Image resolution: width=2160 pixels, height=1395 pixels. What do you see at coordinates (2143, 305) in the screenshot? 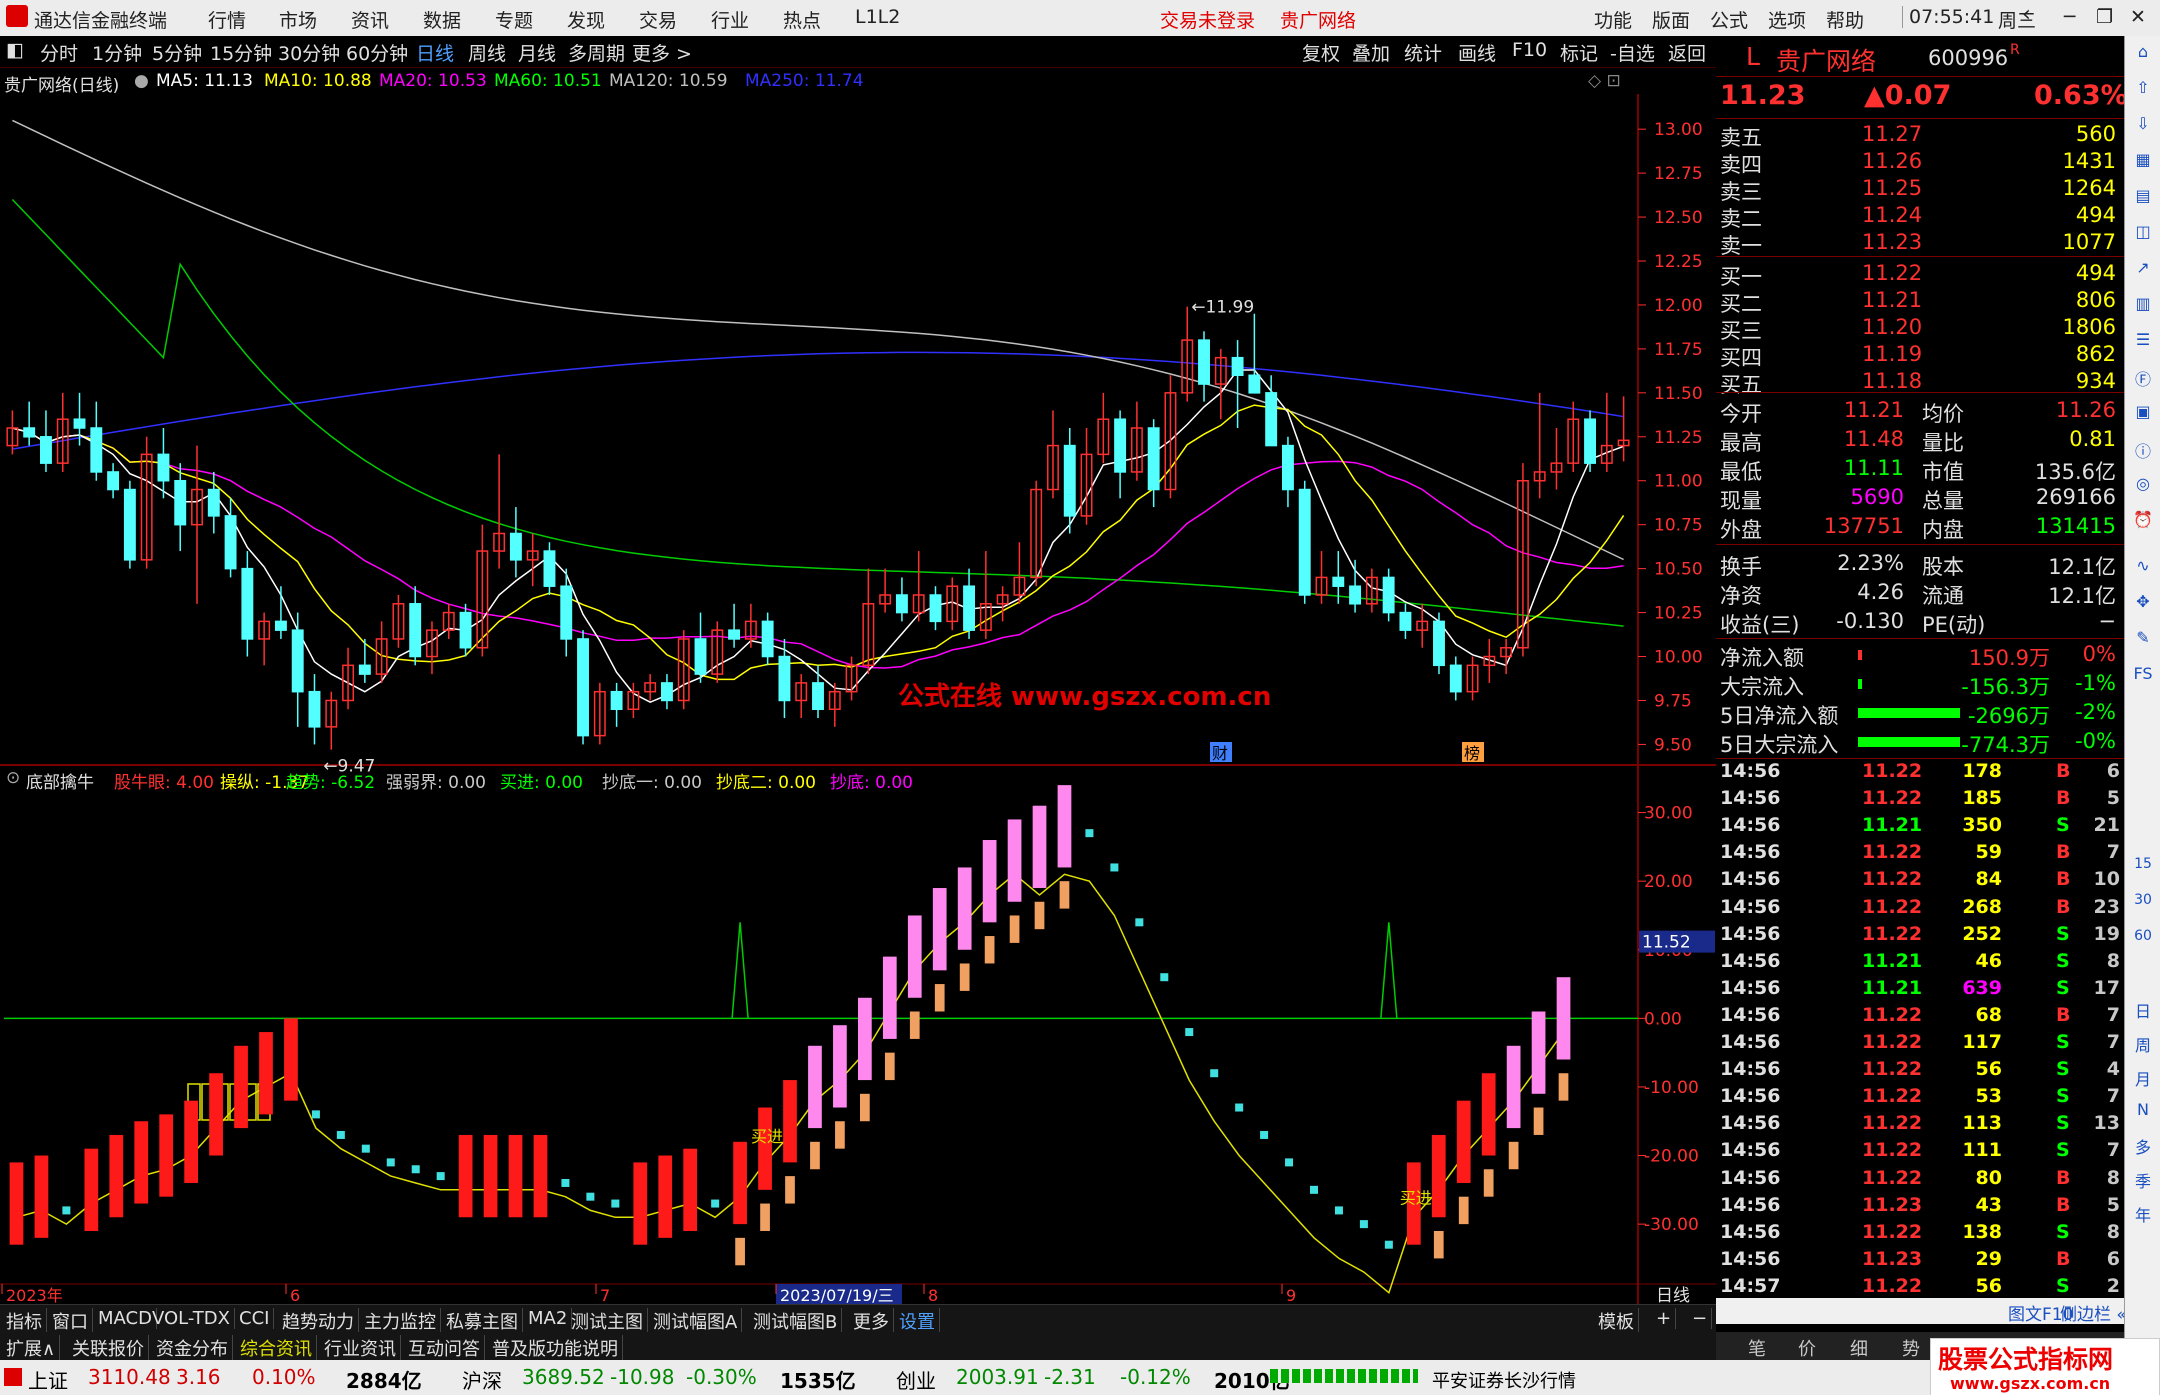
I see `candle-icon: ▥` at bounding box center [2143, 305].